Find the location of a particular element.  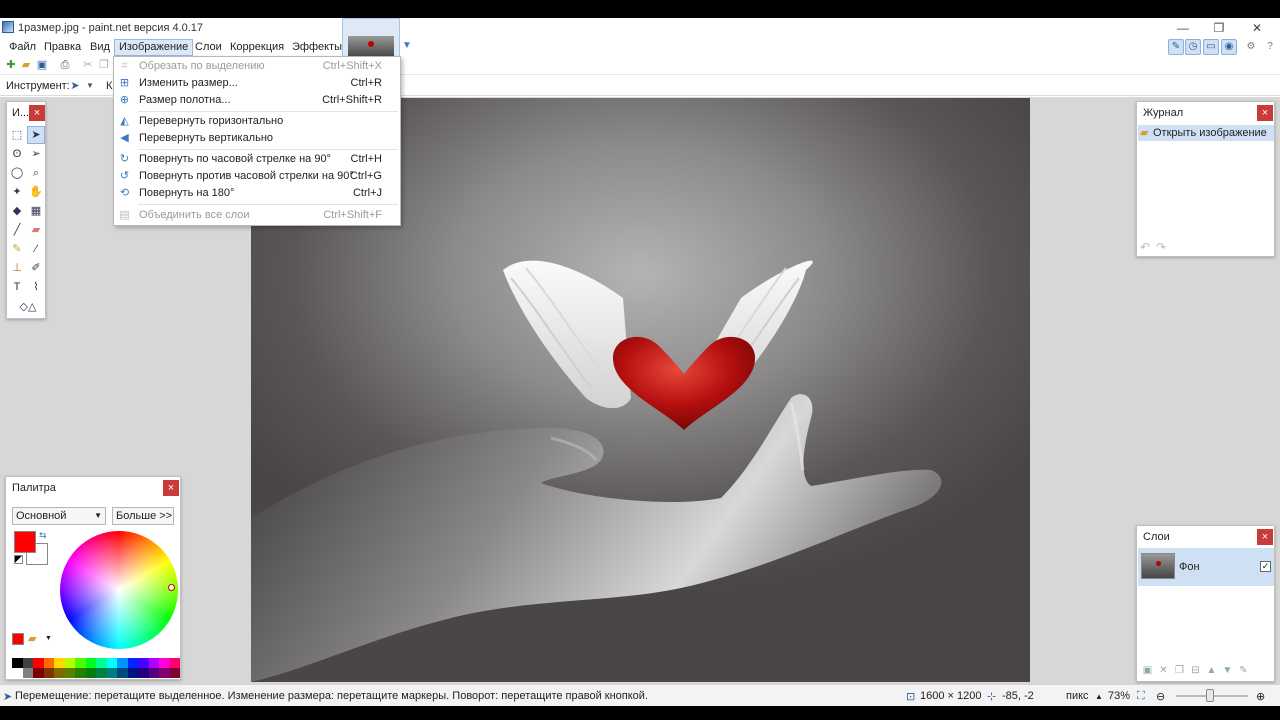

menu-adjustments: Коррекция is located at coordinates (257, 47).